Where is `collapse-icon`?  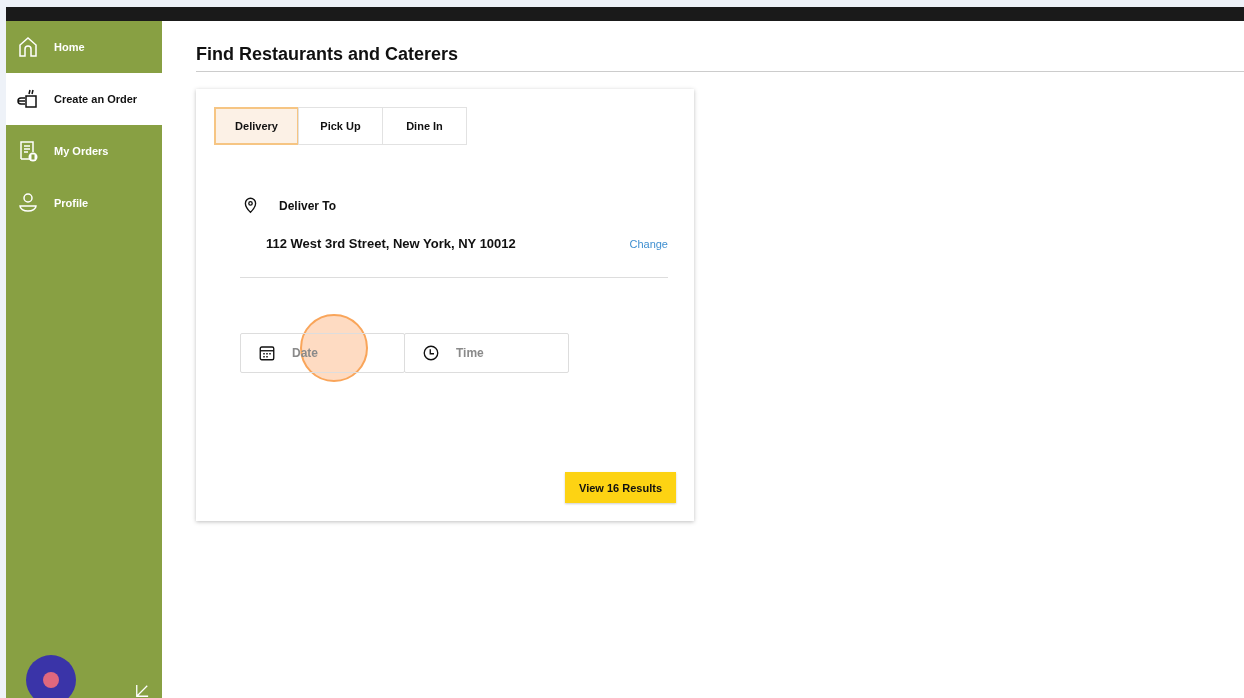 collapse-icon is located at coordinates (142, 691).